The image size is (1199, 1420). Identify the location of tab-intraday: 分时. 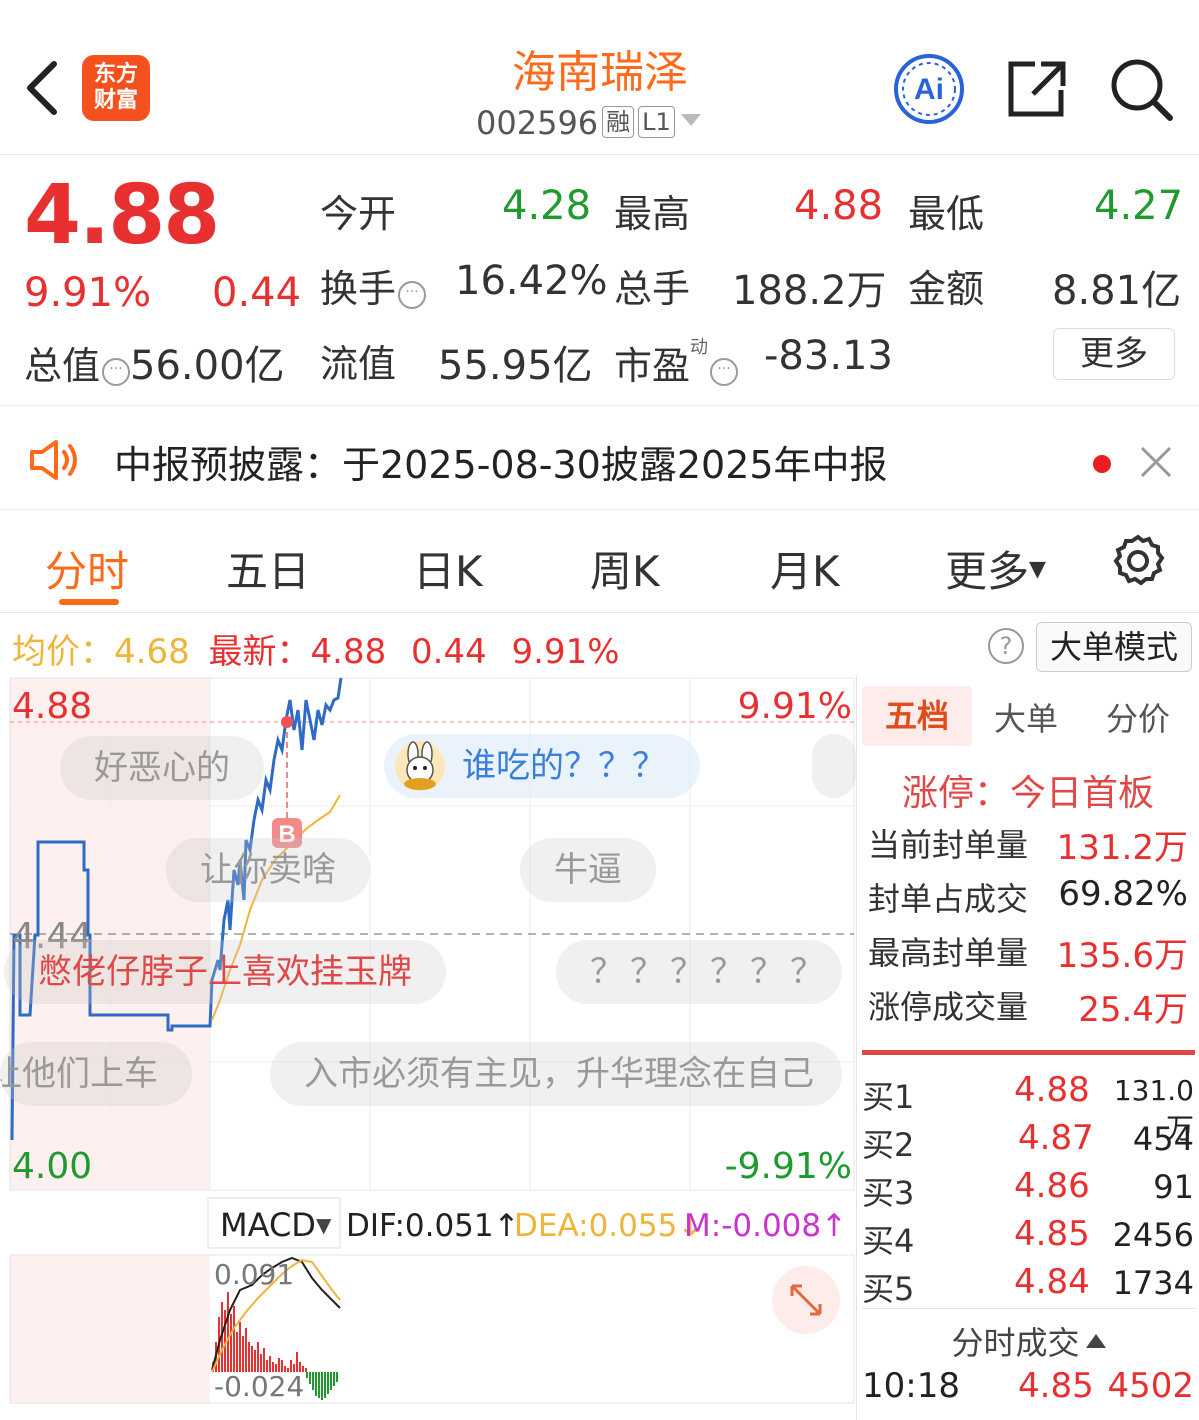
(87, 568).